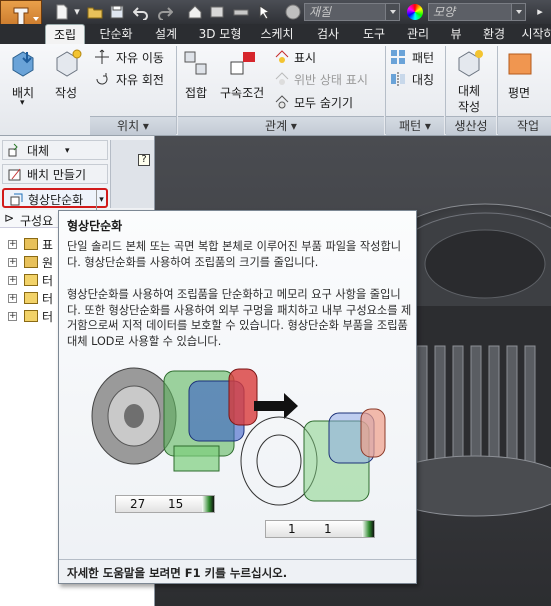 This screenshot has width=551, height=606. What do you see at coordinates (423, 80) in the screenshot?
I see `mirror-label: 대칭` at bounding box center [423, 80].